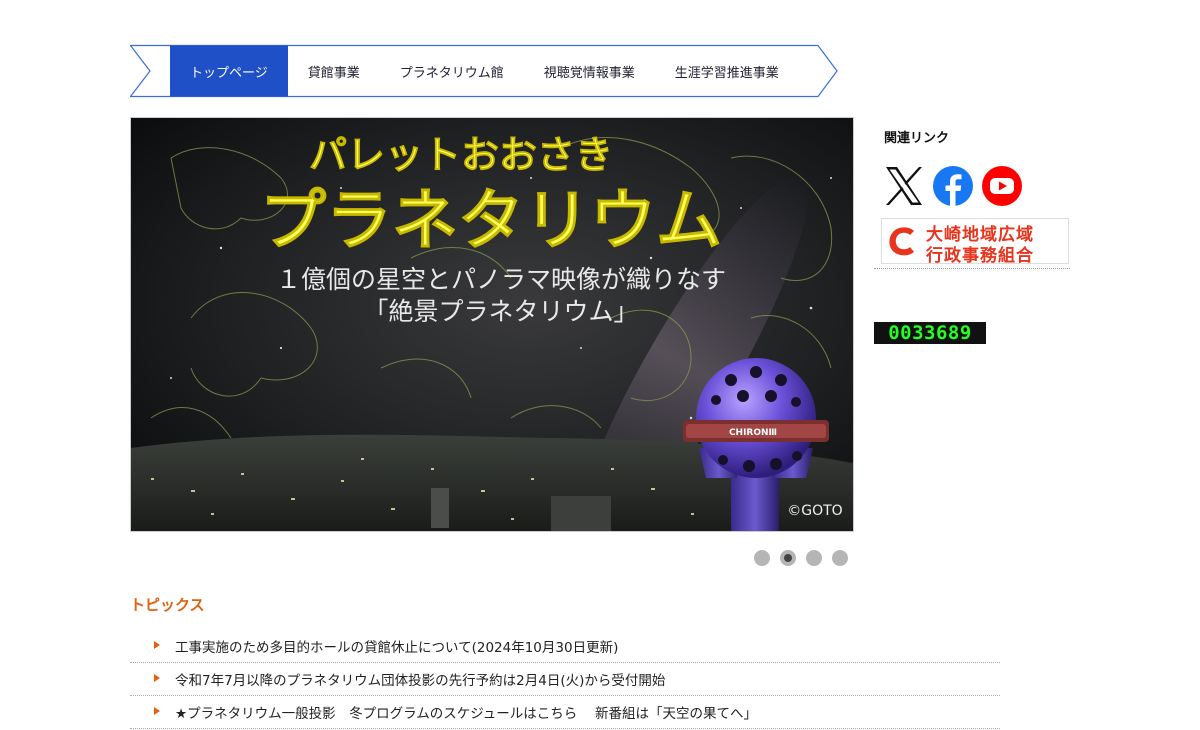 This screenshot has width=1200, height=730. What do you see at coordinates (814, 511) in the screenshot?
I see `photo-credit: ©GOTO` at bounding box center [814, 511].